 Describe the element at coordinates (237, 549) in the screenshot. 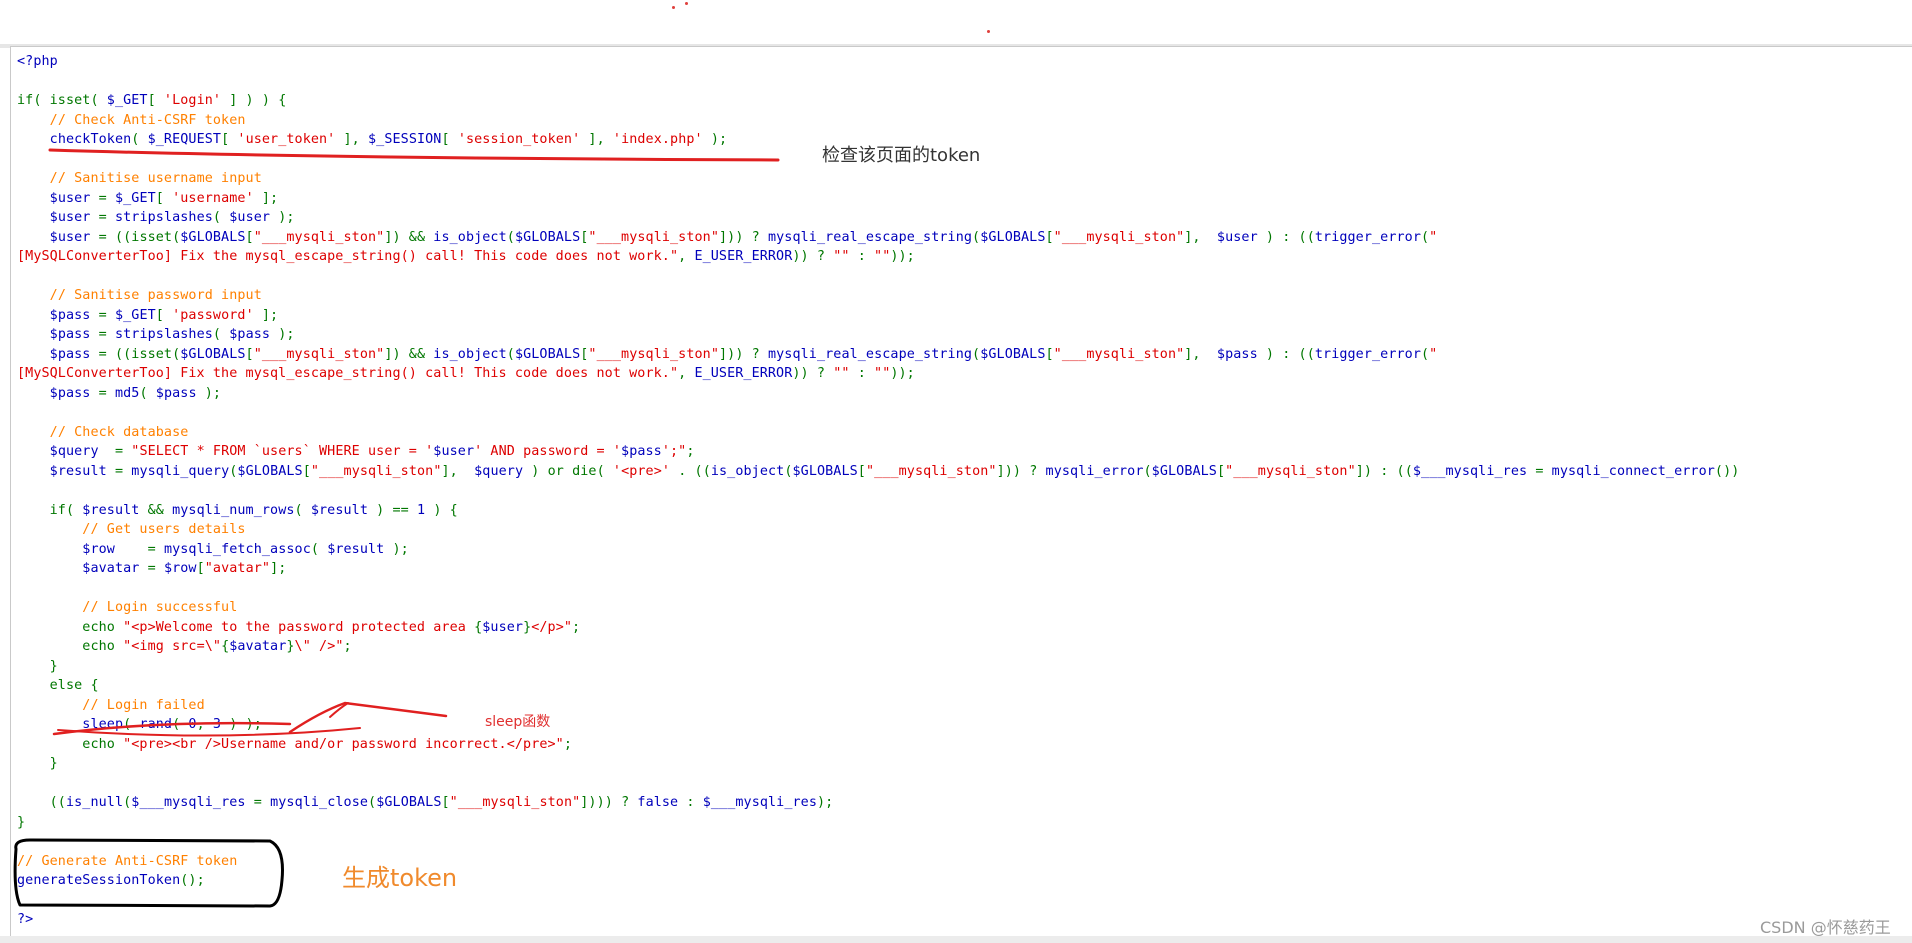

I see `code-token: mysqli_fetch_assoc` at that location.